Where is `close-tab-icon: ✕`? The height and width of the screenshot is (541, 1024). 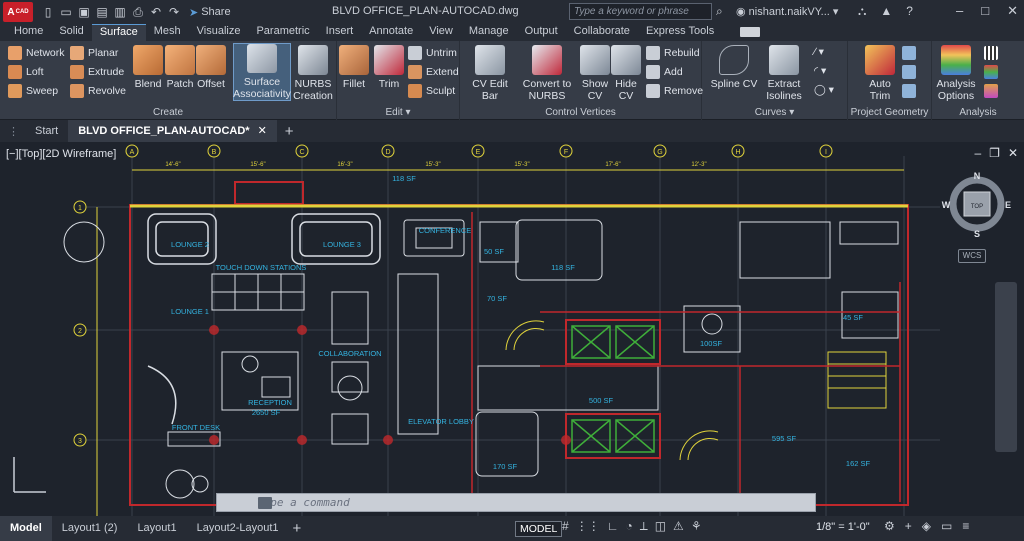 close-tab-icon: ✕ is located at coordinates (262, 131).